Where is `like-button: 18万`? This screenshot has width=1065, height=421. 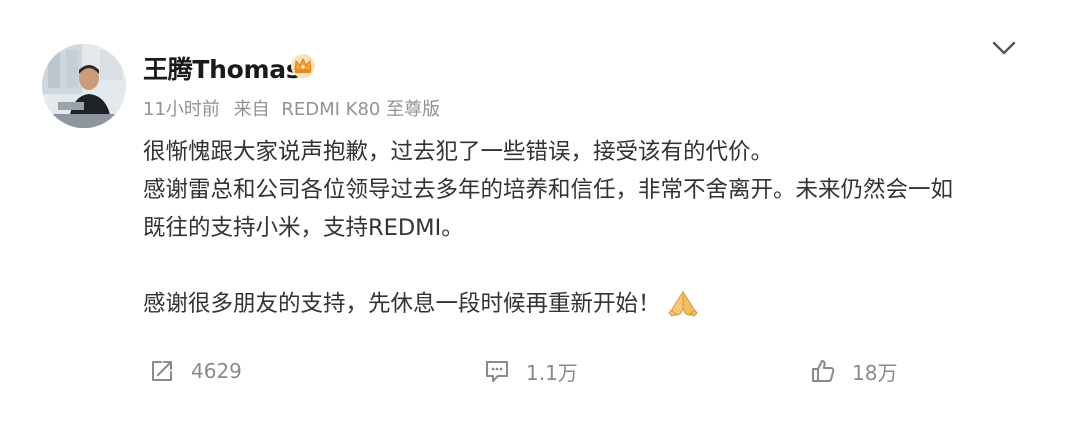
like-button: 18万 is located at coordinates (853, 371).